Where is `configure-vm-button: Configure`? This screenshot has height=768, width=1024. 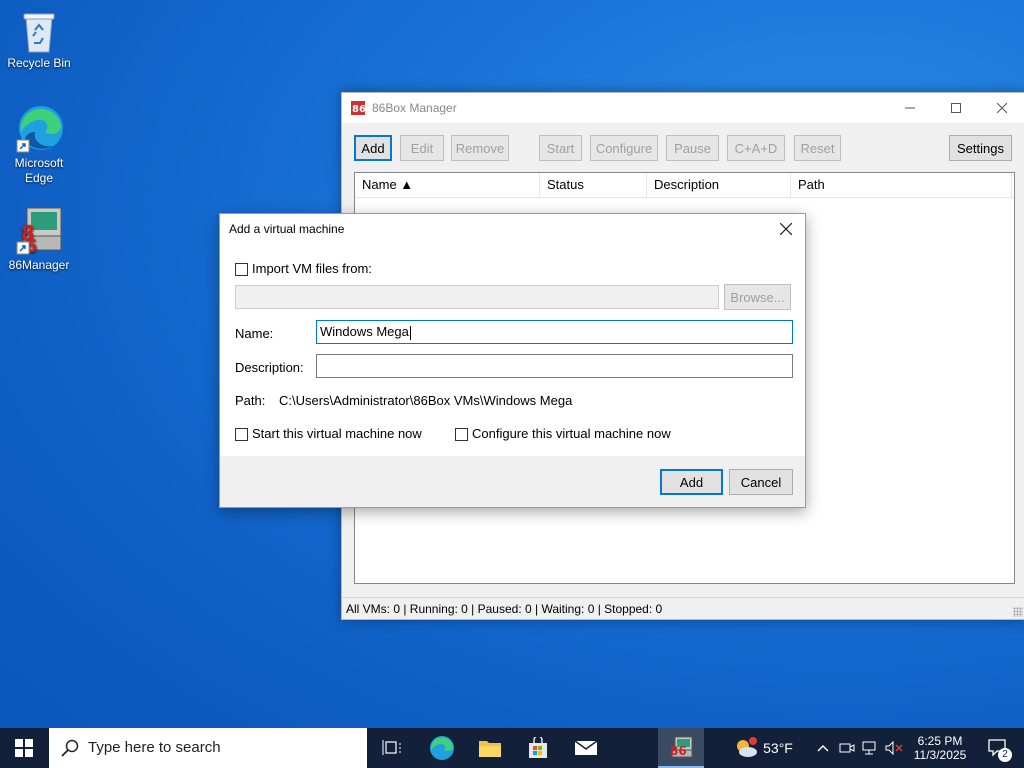
configure-vm-button: Configure is located at coordinates (624, 148).